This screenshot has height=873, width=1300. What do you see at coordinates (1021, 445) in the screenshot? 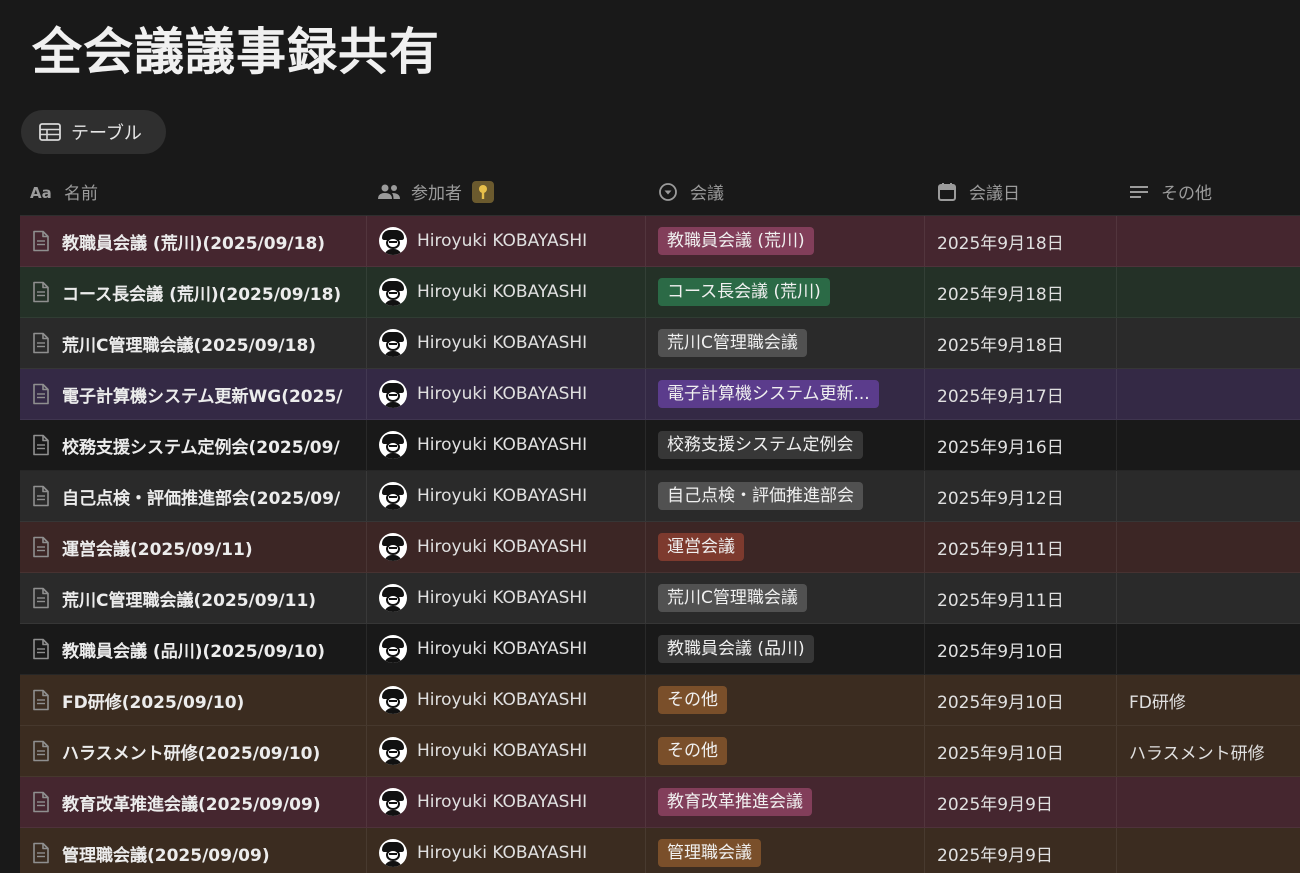
I see `date-cell: 2025年9月16日` at bounding box center [1021, 445].